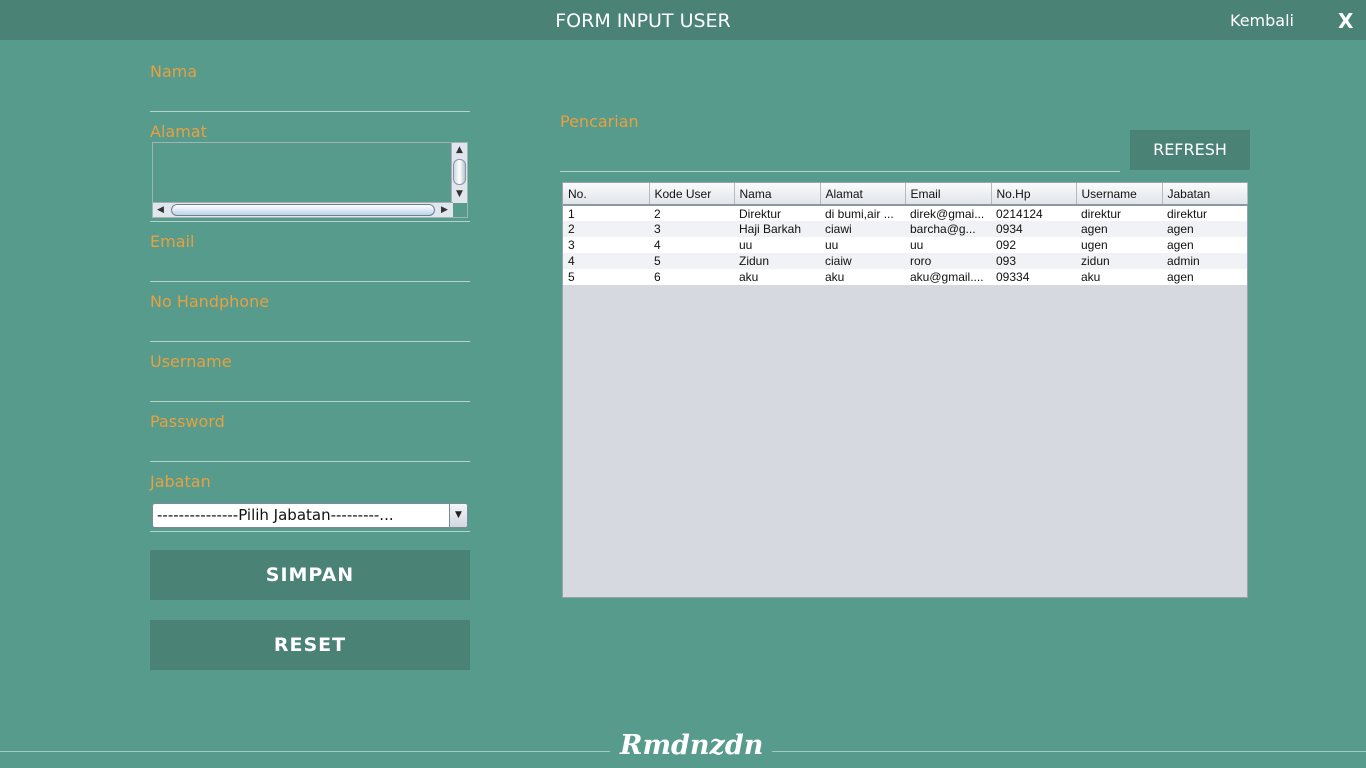 The height and width of the screenshot is (768, 1366). I want to click on nama-label: Nama, so click(174, 71).